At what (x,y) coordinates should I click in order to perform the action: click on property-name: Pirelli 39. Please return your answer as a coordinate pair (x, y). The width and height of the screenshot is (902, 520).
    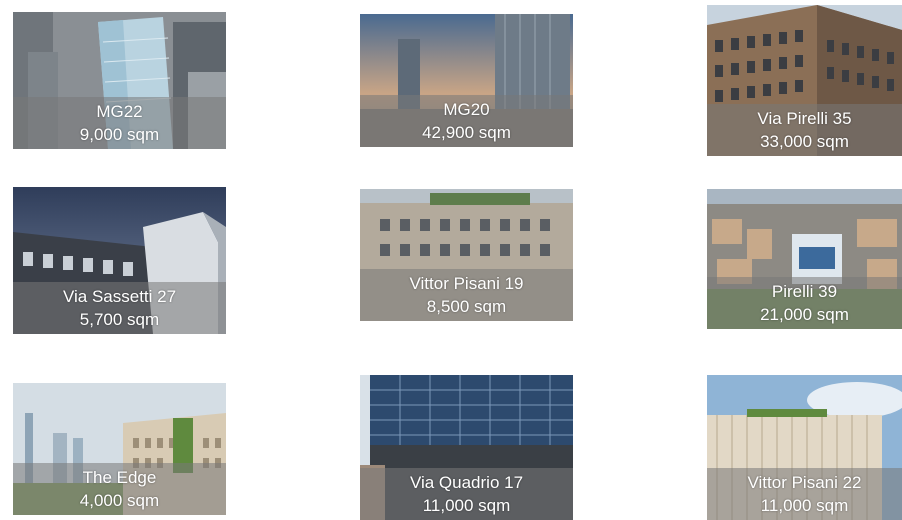
    Looking at the image, I should click on (804, 291).